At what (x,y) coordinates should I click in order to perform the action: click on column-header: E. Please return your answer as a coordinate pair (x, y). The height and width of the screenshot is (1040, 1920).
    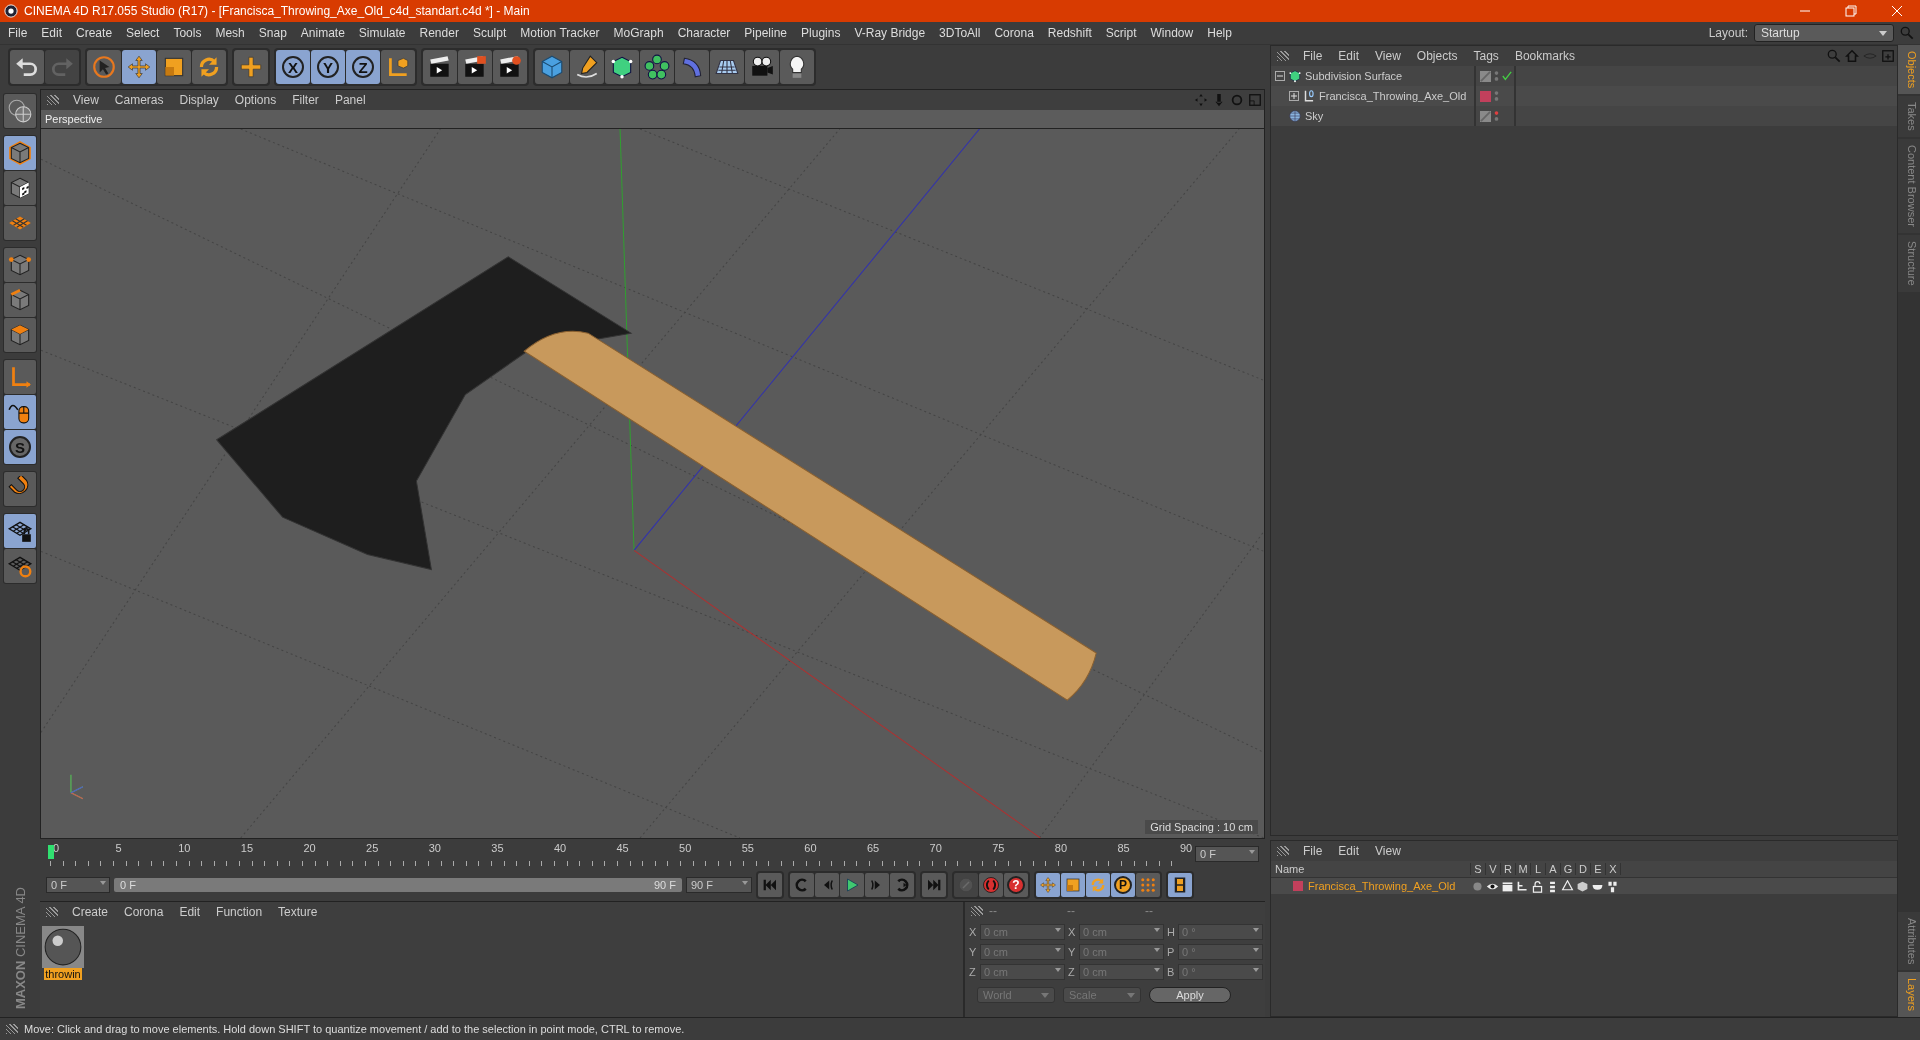
    Looking at the image, I should click on (1598, 869).